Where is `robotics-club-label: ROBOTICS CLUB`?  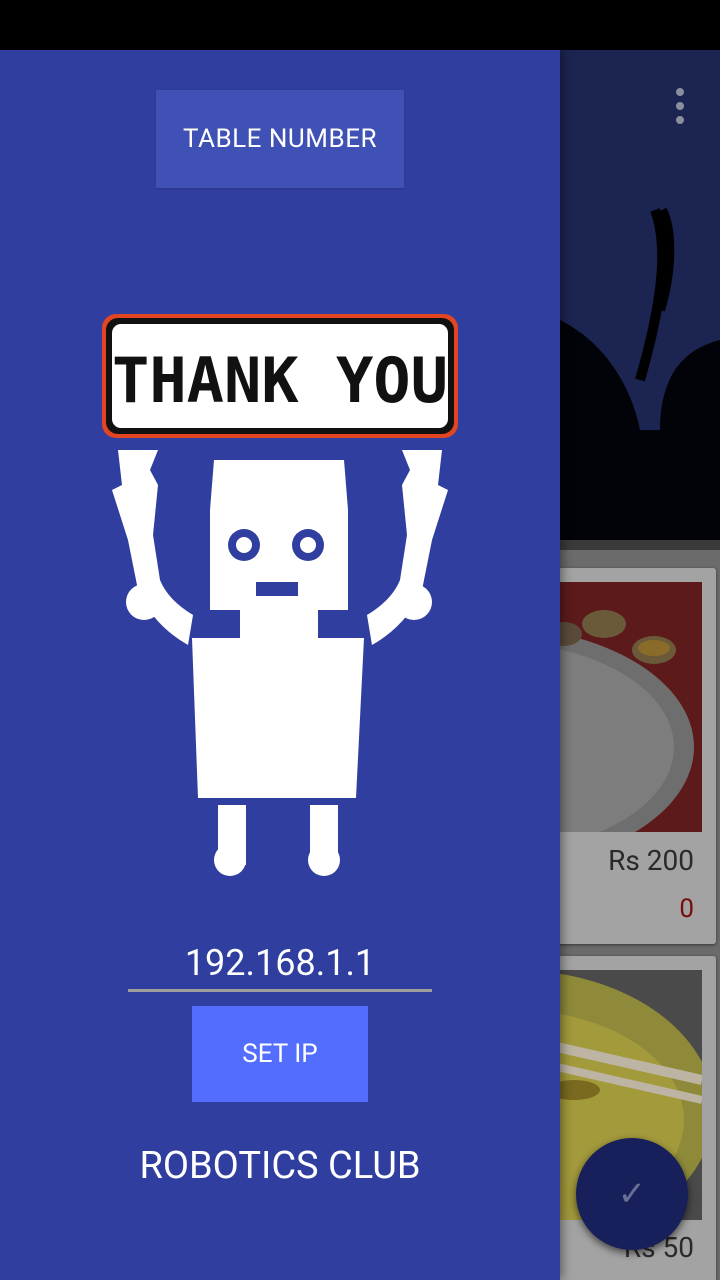
robotics-club-label: ROBOTICS CLUB is located at coordinates (280, 1166).